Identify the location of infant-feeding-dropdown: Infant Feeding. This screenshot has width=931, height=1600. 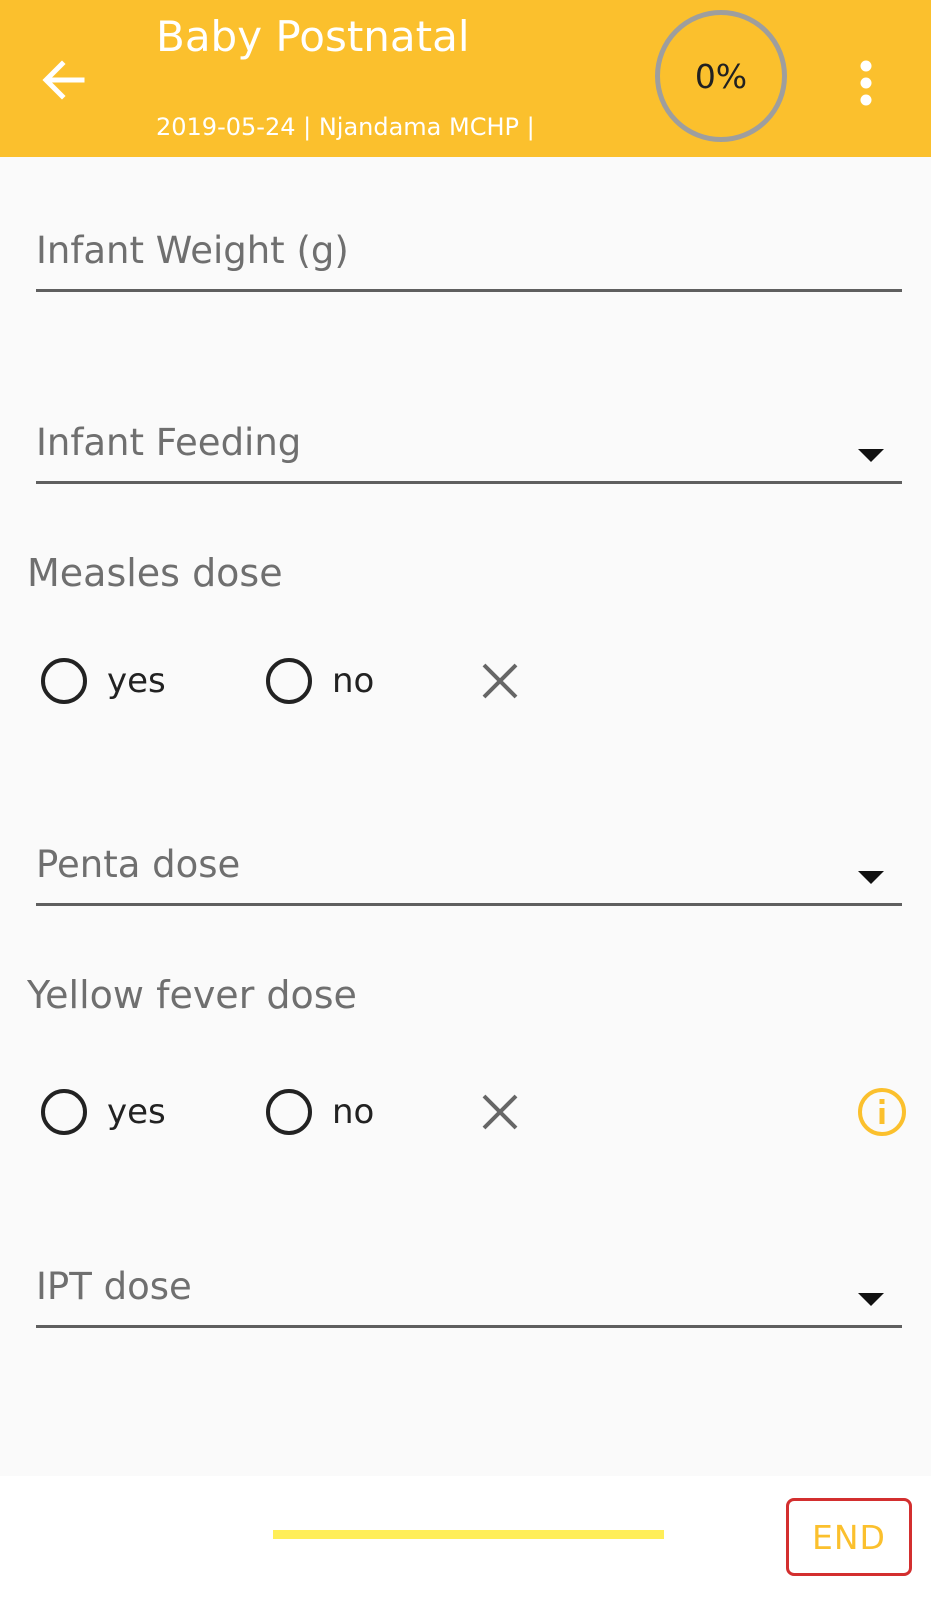
(469, 452).